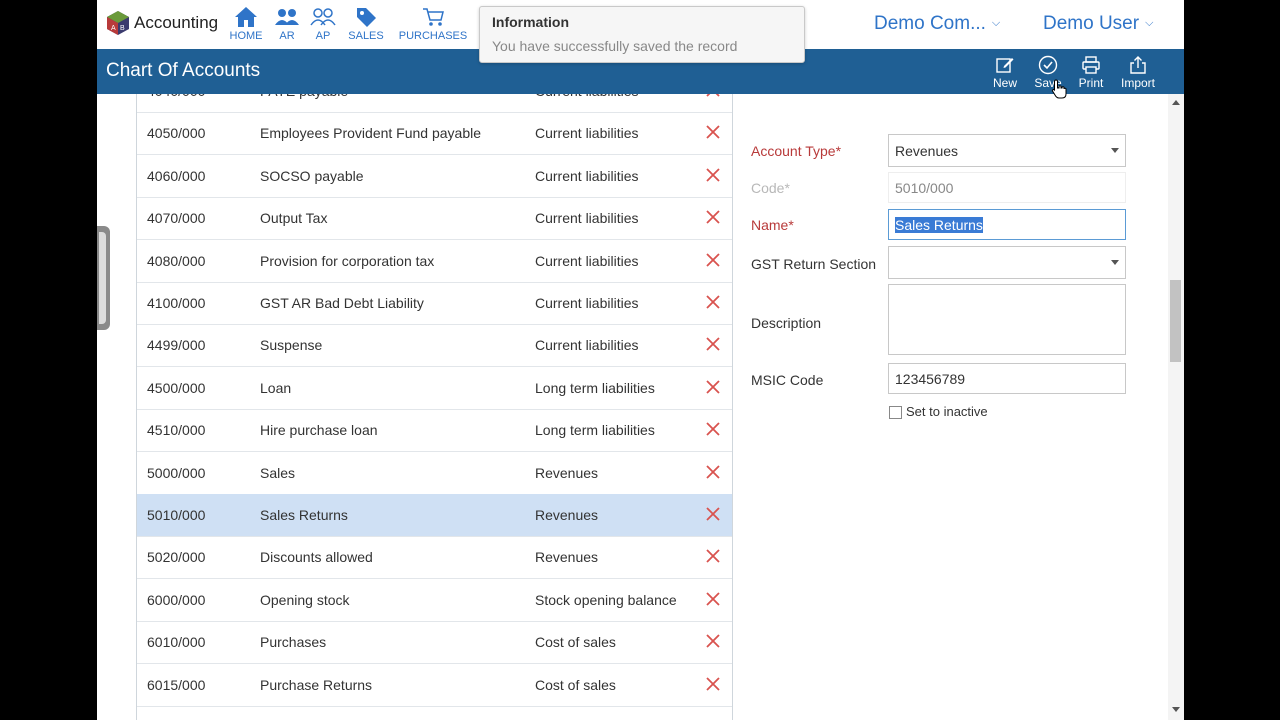  Describe the element at coordinates (176, 96) in the screenshot. I see `account-code: 4040/000` at that location.